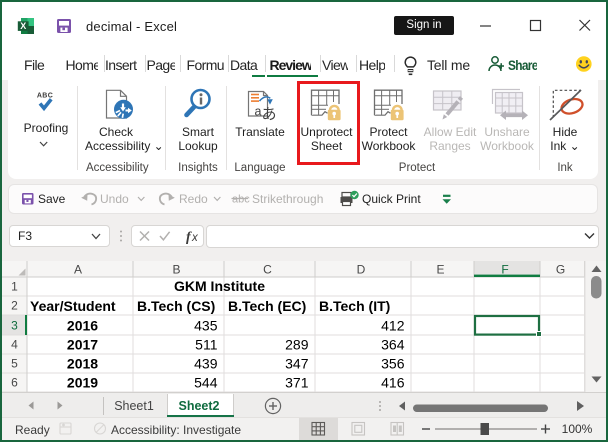 This screenshot has height=442, width=608. Describe the element at coordinates (440, 270) in the screenshot. I see `svg-text: E` at that location.